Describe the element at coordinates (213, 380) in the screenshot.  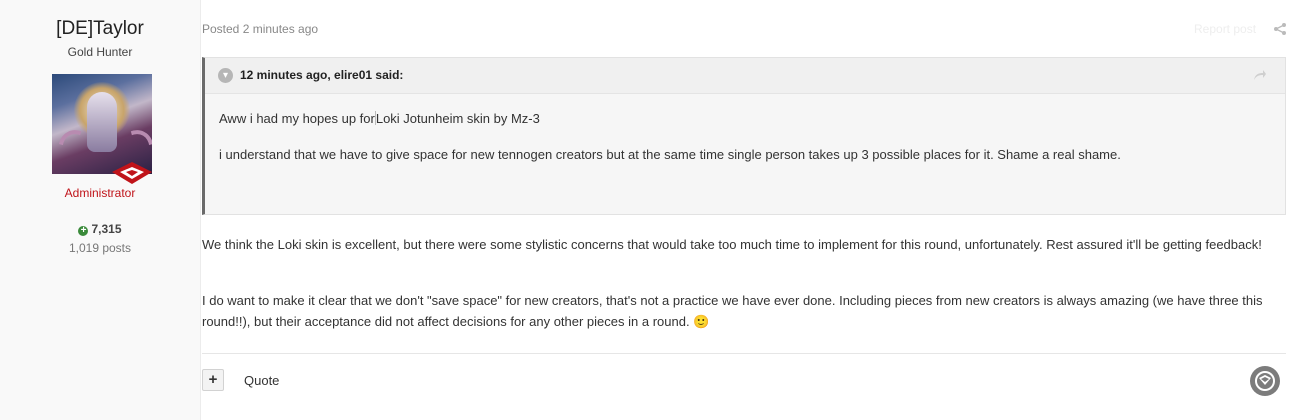
I see `multiquote-button: +` at that location.